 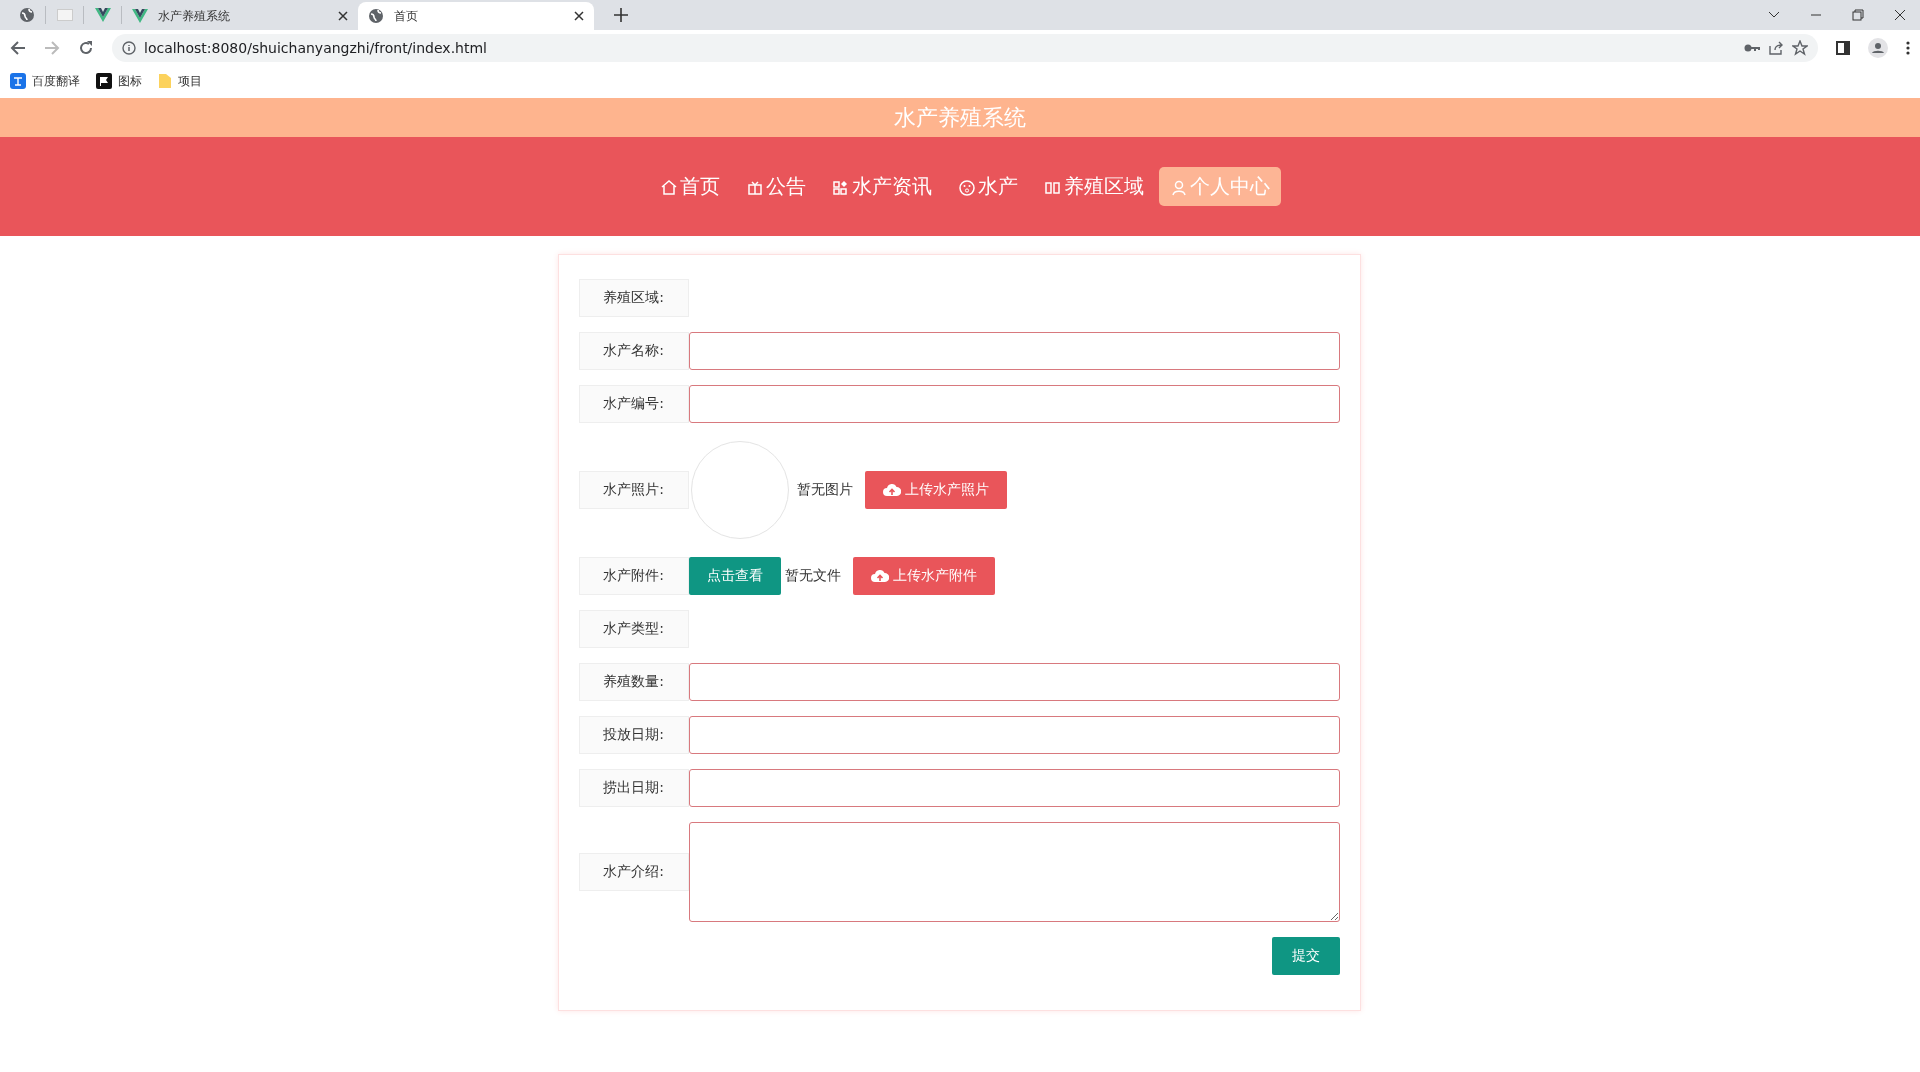 What do you see at coordinates (935, 490) in the screenshot?
I see `upload-button: 上传水产照片` at bounding box center [935, 490].